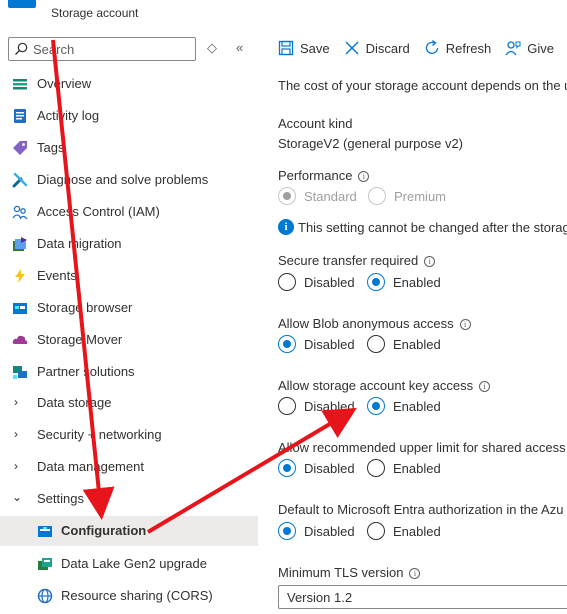  I want to click on account-kind-label: Account kind, so click(315, 123).